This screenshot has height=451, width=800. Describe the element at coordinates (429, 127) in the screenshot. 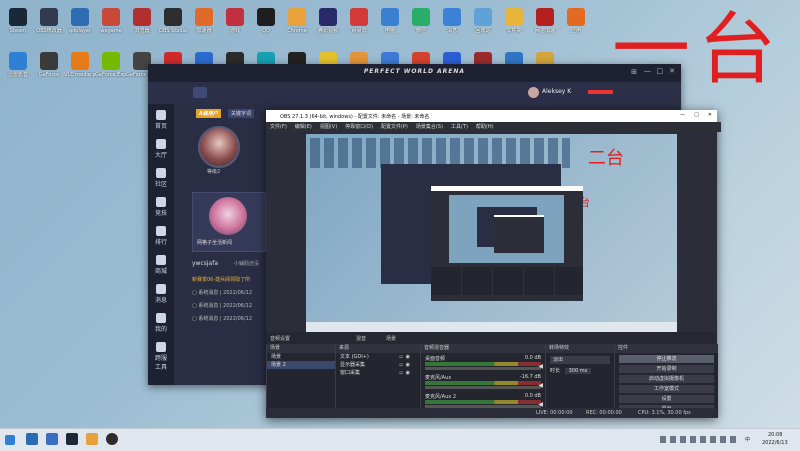

I see `menu-item: 场景集合(S)` at that location.